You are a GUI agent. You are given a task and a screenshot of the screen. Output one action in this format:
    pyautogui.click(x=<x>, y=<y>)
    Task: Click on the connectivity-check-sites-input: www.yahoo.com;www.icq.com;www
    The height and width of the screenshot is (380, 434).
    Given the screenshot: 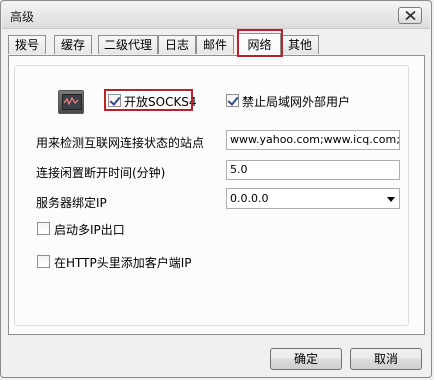 What is the action you would take?
    pyautogui.click(x=313, y=140)
    